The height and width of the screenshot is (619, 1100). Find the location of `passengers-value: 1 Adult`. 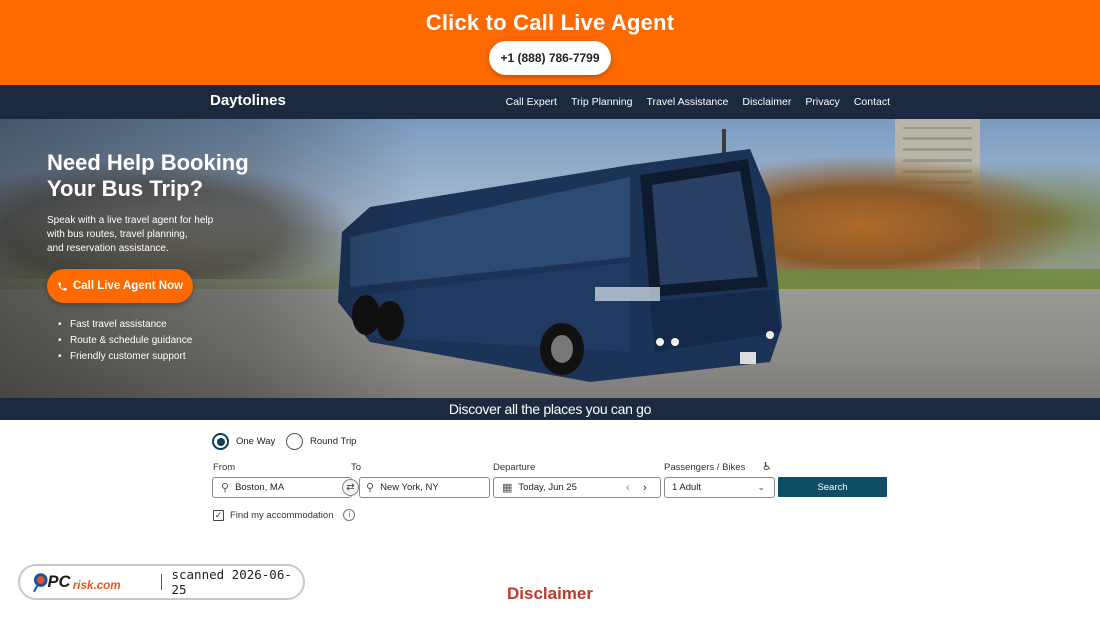

passengers-value: 1 Adult is located at coordinates (687, 487).